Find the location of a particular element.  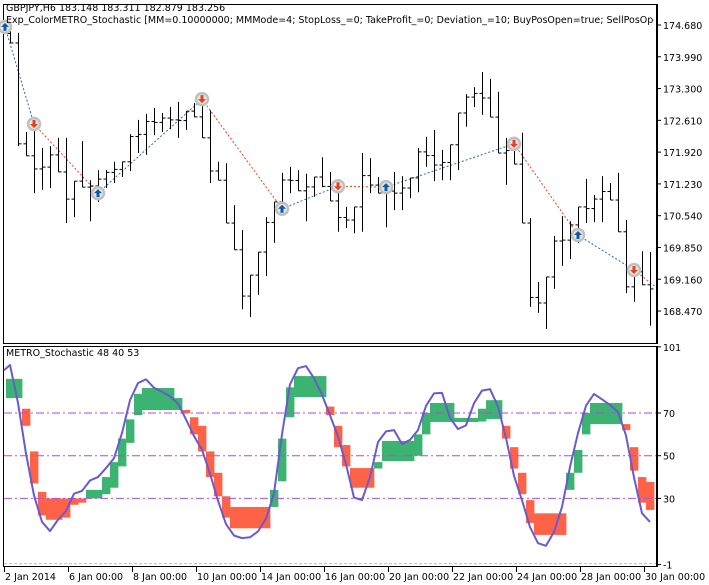

price-label: 173.990 is located at coordinates (682, 58).